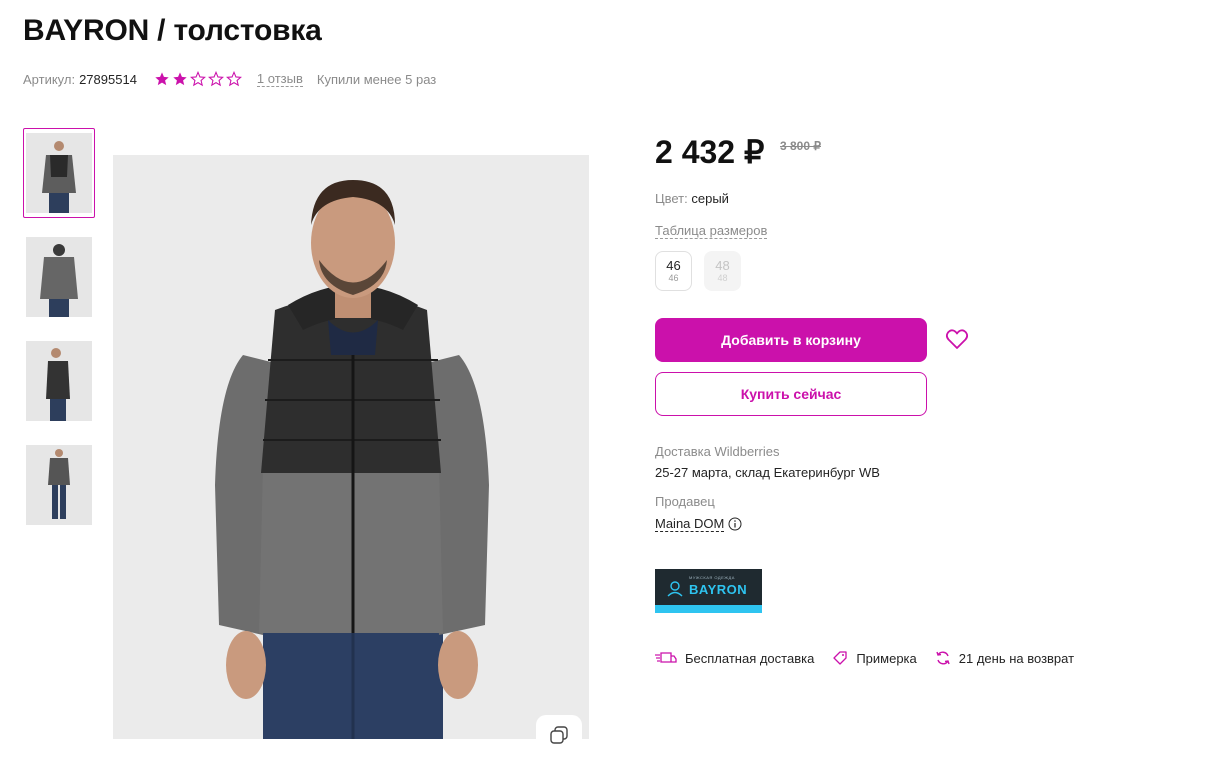 The height and width of the screenshot is (760, 1221). I want to click on thumbnail-full, so click(59, 485).